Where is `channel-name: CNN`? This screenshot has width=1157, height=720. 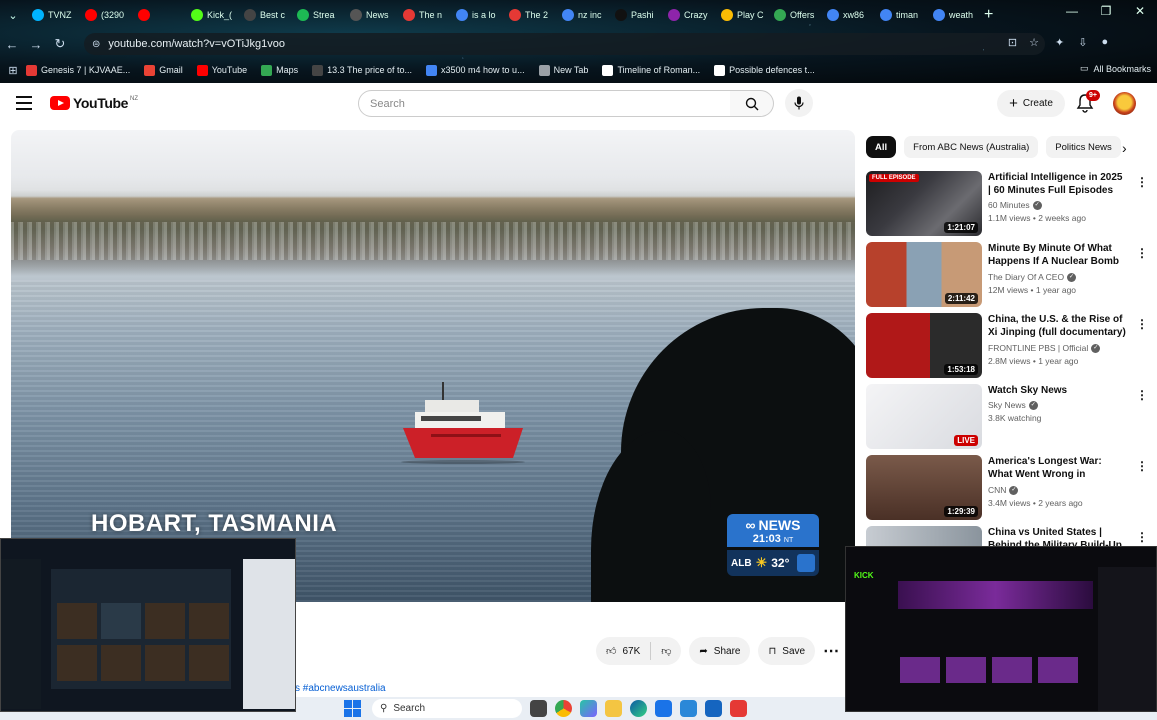 channel-name: CNN is located at coordinates (997, 490).